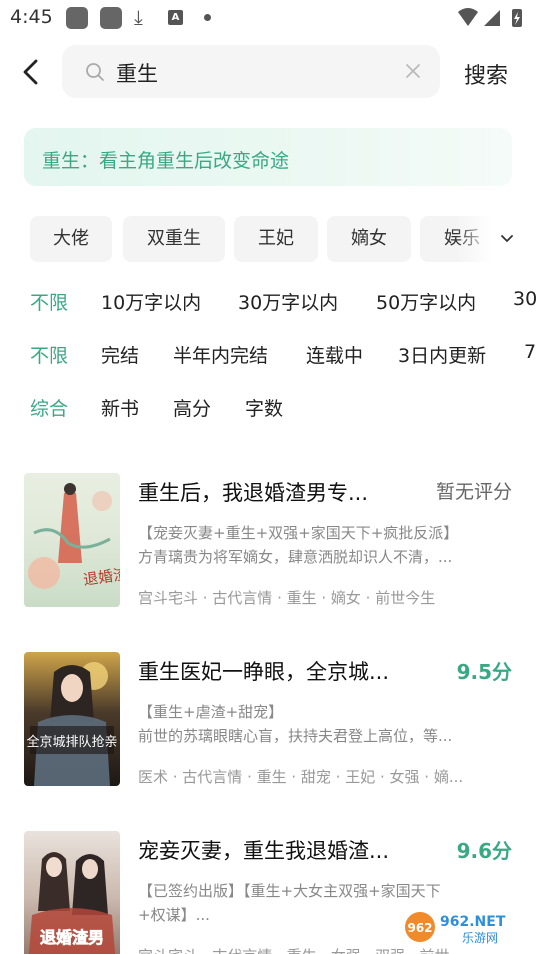 This screenshot has width=536, height=954. I want to click on sort-comprehensive: 综合, so click(49, 407).